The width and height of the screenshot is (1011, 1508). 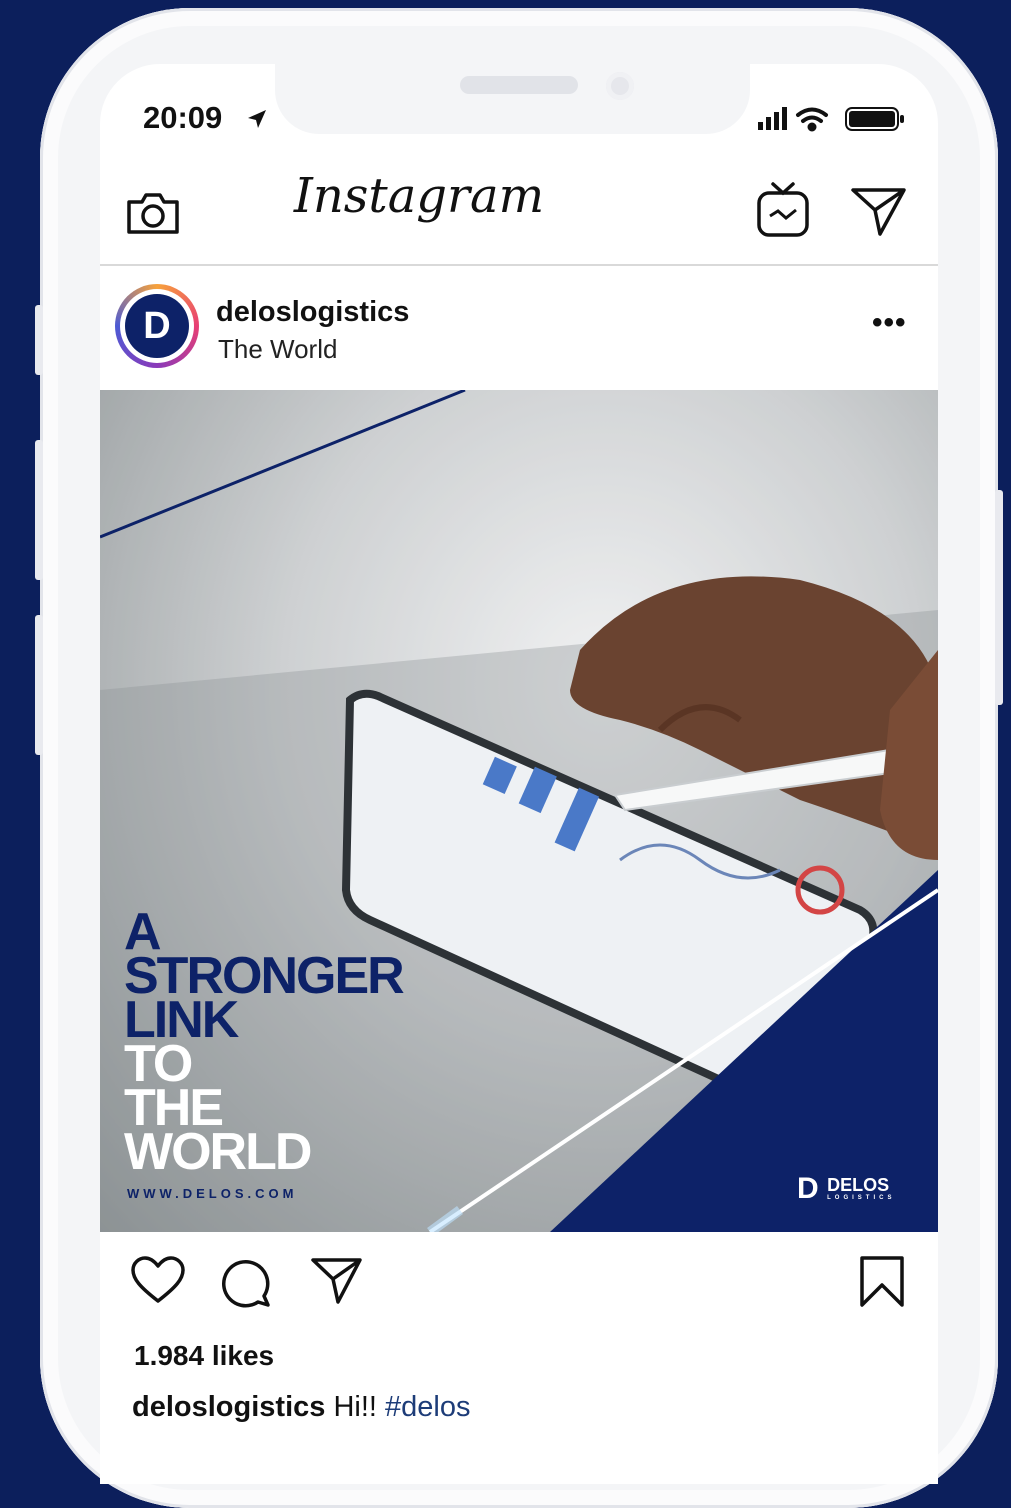 What do you see at coordinates (519, 85) in the screenshot?
I see `earpiece-speaker` at bounding box center [519, 85].